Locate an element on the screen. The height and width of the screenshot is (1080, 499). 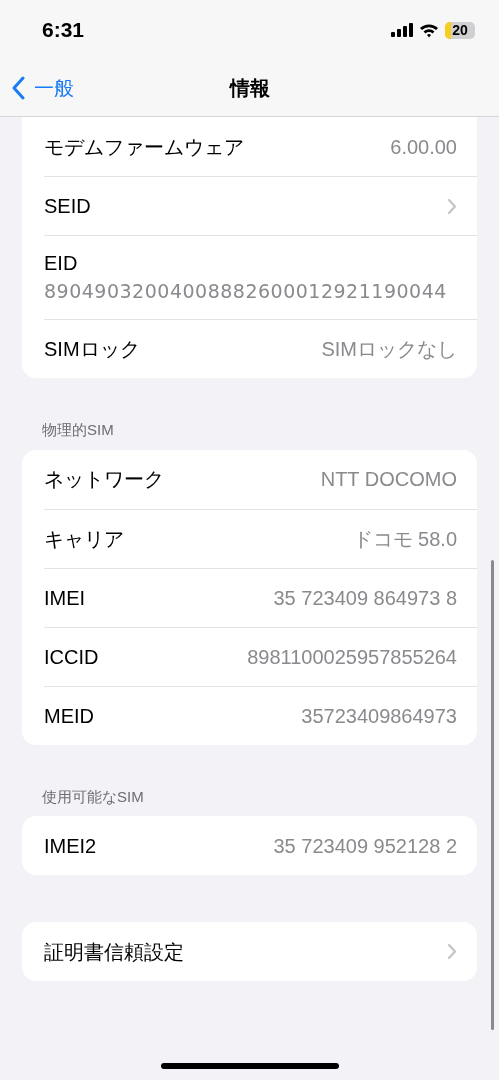
row-value: NTT DOCOMO is located at coordinates (389, 479).